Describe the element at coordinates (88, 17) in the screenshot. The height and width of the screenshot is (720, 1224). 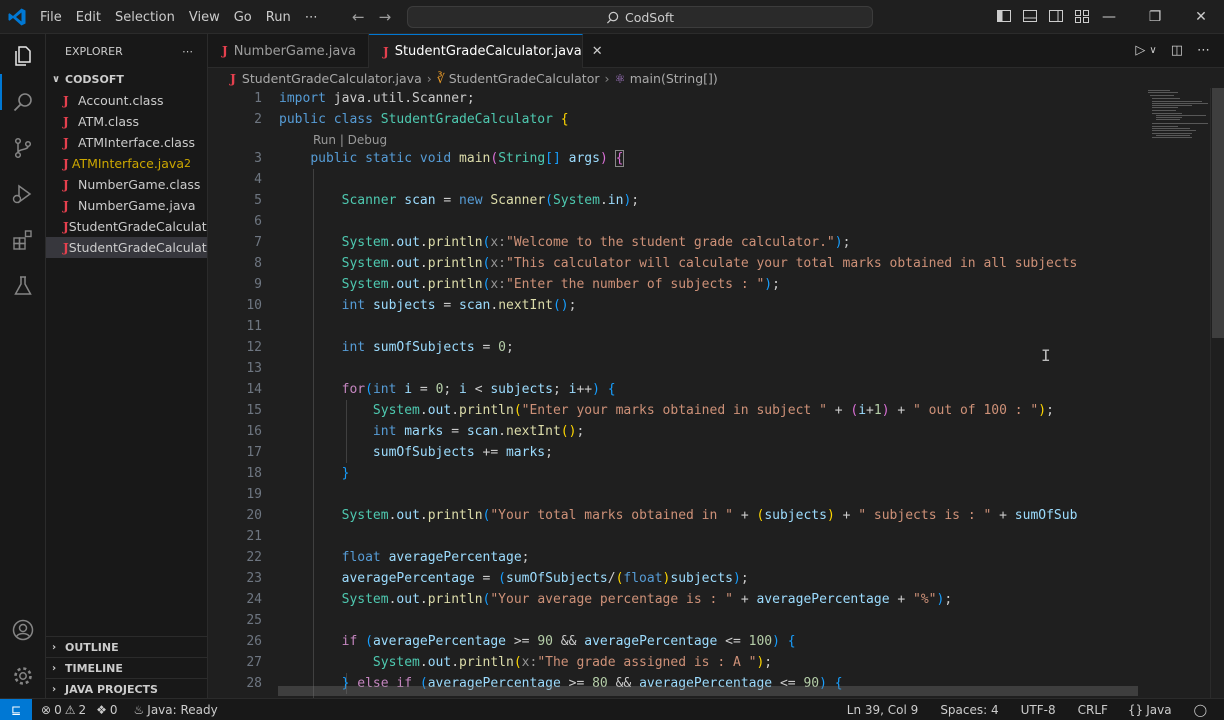
I see `menu-edit: Edit` at that location.